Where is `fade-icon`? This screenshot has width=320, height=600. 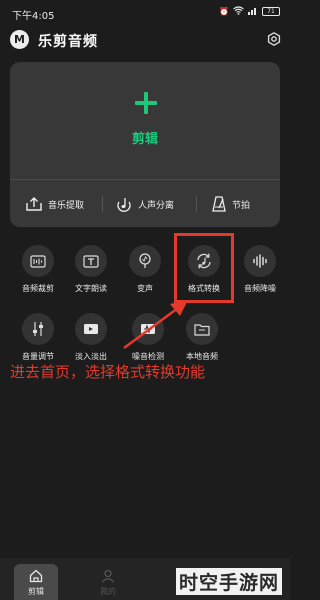
fade-icon is located at coordinates (91, 329).